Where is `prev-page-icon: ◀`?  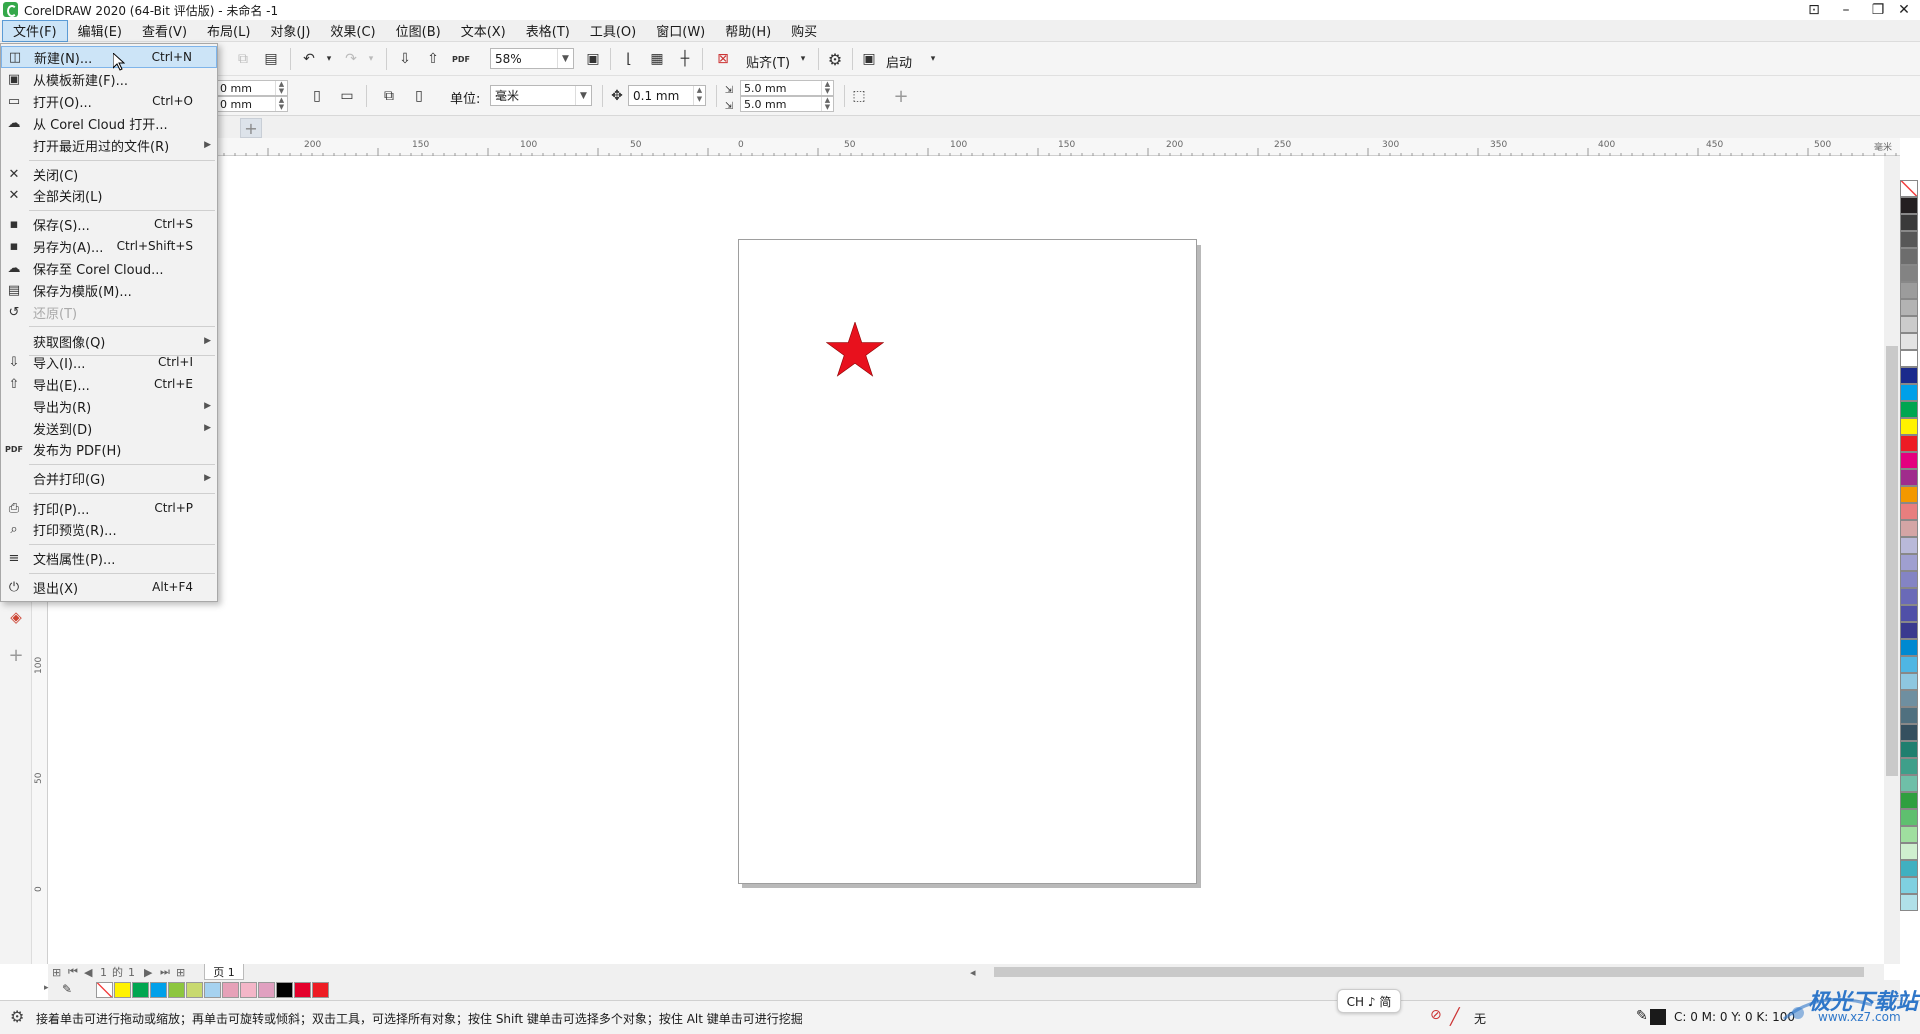 prev-page-icon: ◀ is located at coordinates (88, 972).